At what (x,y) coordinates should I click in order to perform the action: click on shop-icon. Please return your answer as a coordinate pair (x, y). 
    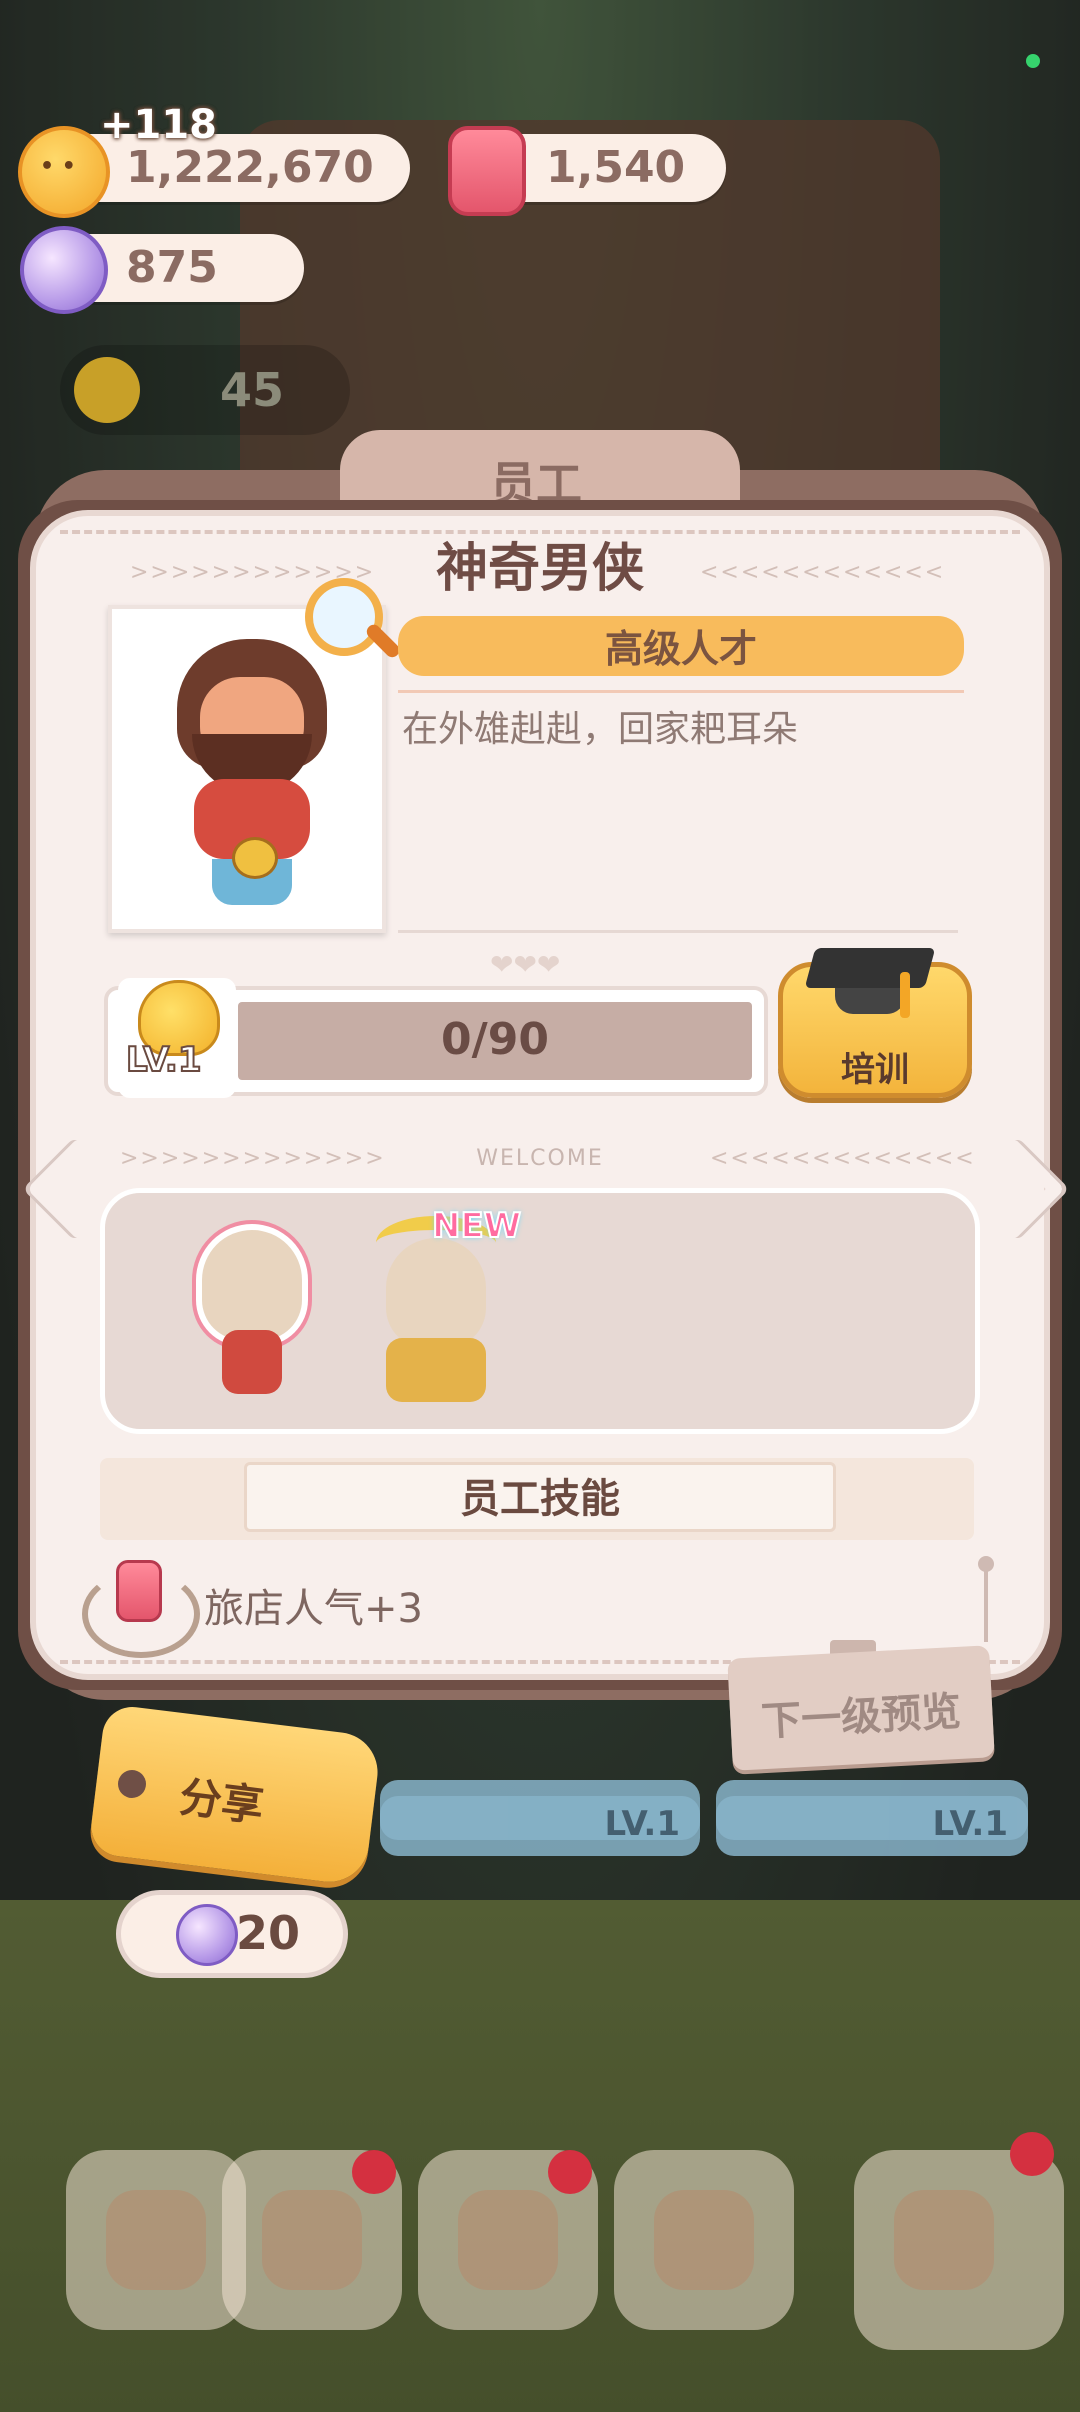
    Looking at the image, I should click on (704, 2240).